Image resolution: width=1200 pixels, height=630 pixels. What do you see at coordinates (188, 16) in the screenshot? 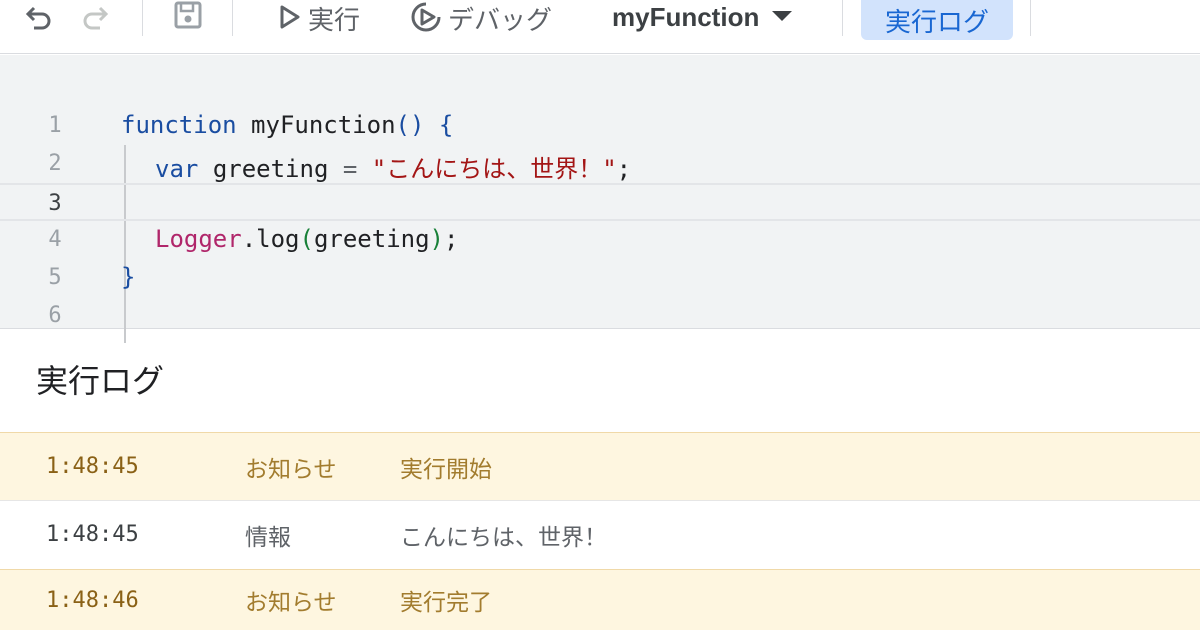
I see `save-icon` at bounding box center [188, 16].